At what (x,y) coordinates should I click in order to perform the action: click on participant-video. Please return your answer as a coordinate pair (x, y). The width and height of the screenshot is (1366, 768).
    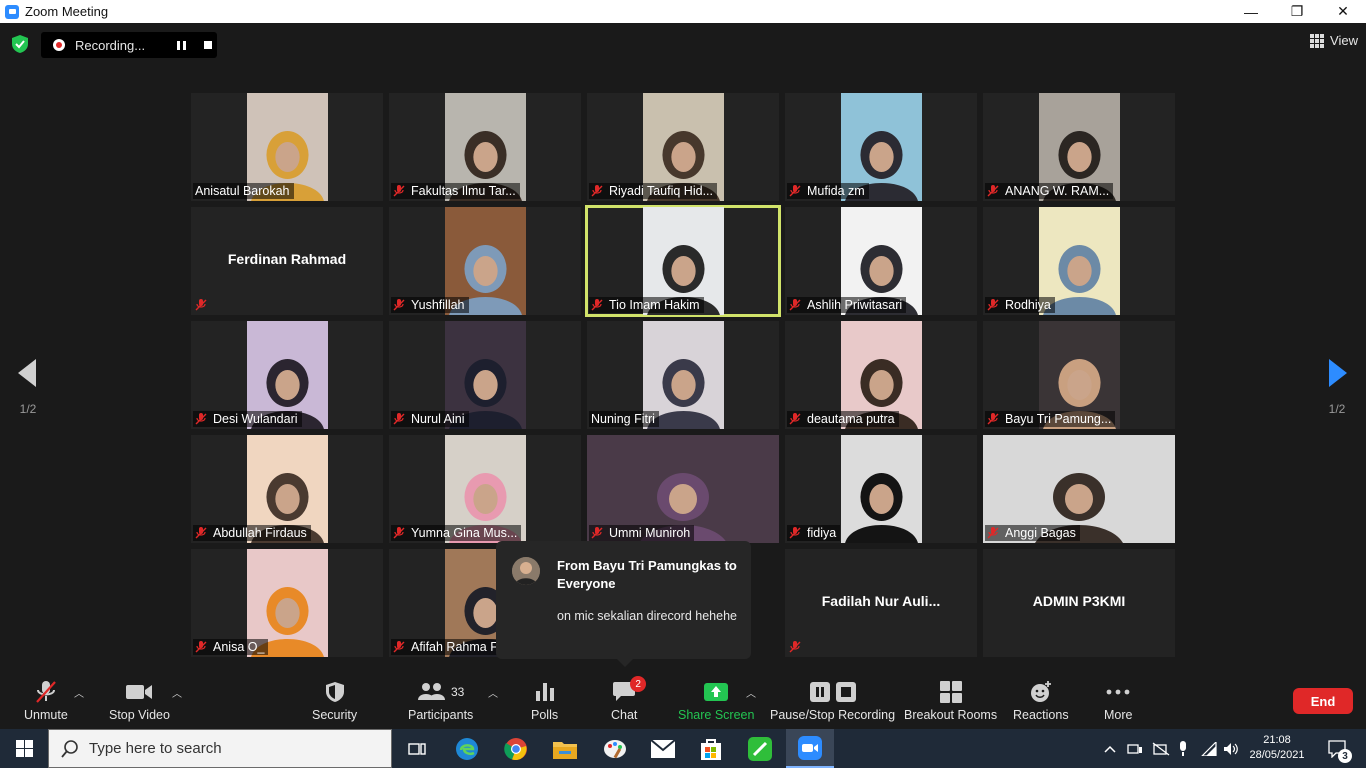
    Looking at the image, I should click on (881, 489).